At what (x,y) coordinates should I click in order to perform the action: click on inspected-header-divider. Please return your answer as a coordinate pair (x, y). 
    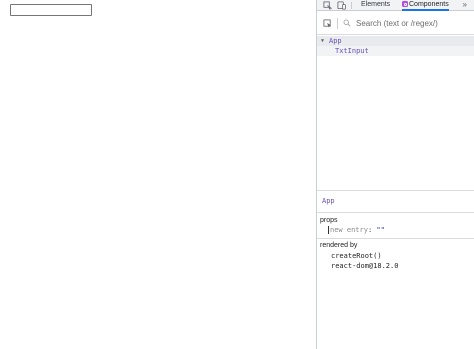
    Looking at the image, I should click on (395, 212).